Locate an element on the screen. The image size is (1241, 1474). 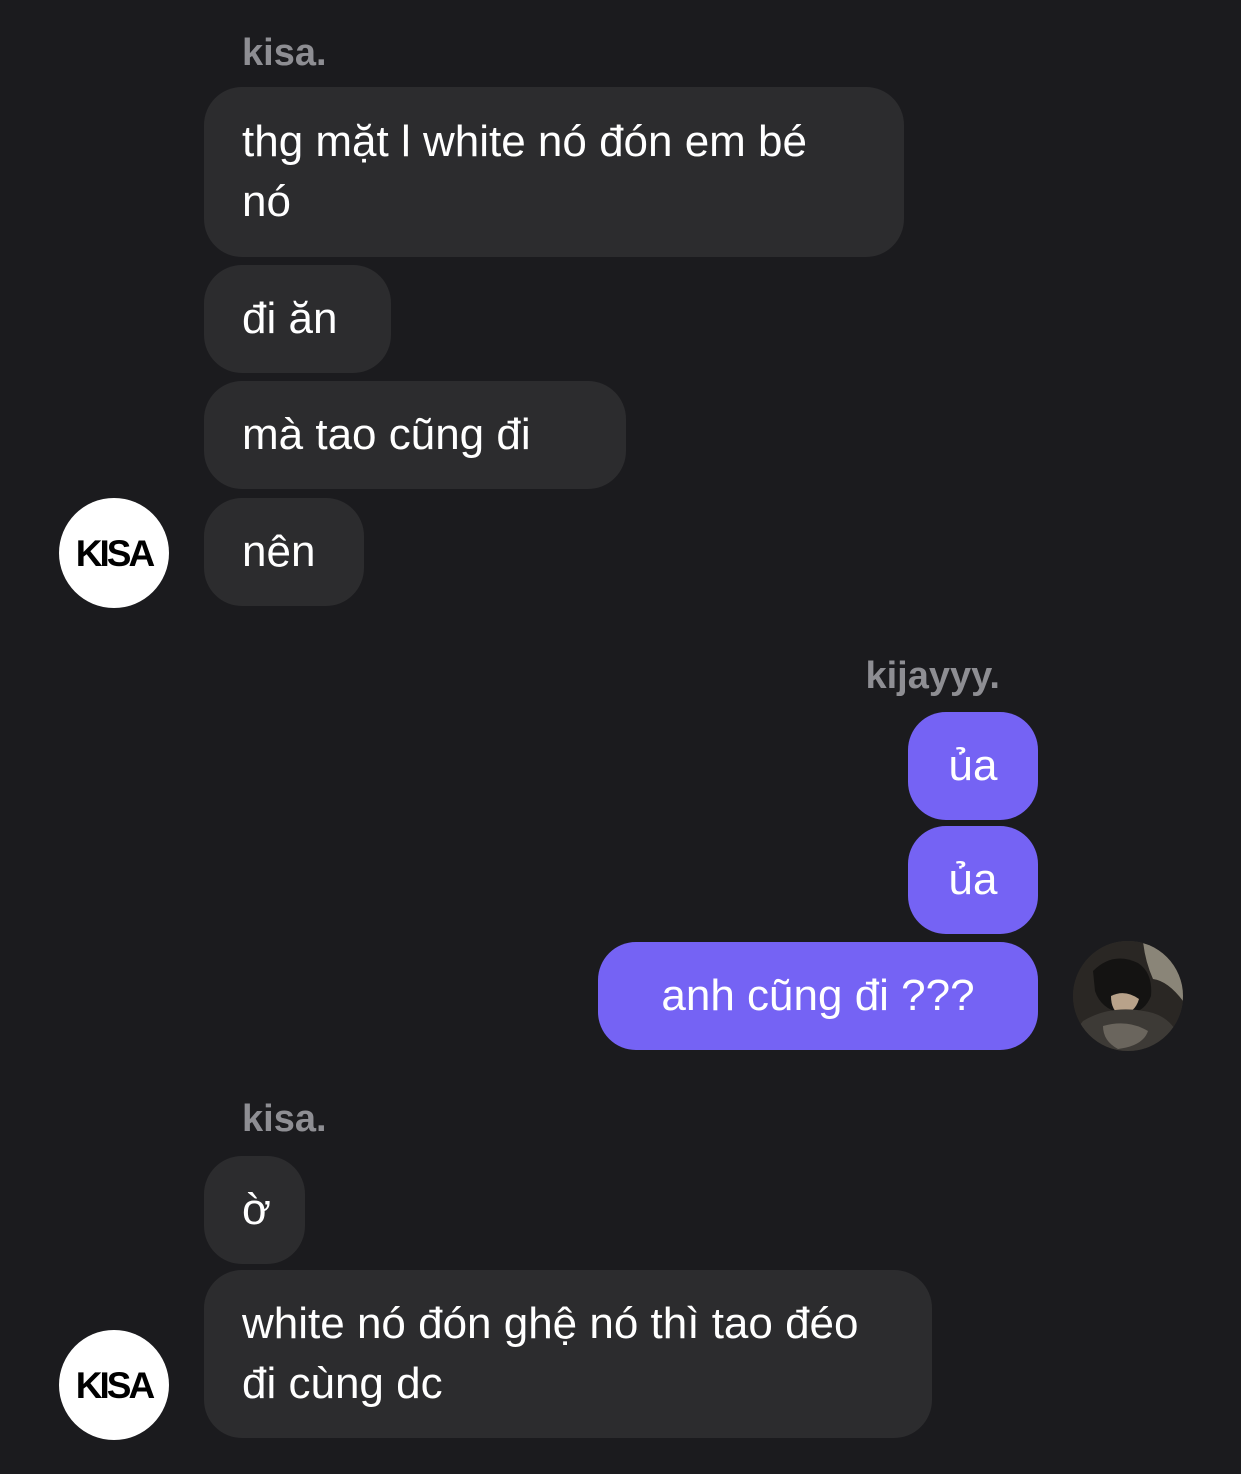
message-bubble-incoming: thg mặt l white nó đón em bé nó is located at coordinates (554, 172).